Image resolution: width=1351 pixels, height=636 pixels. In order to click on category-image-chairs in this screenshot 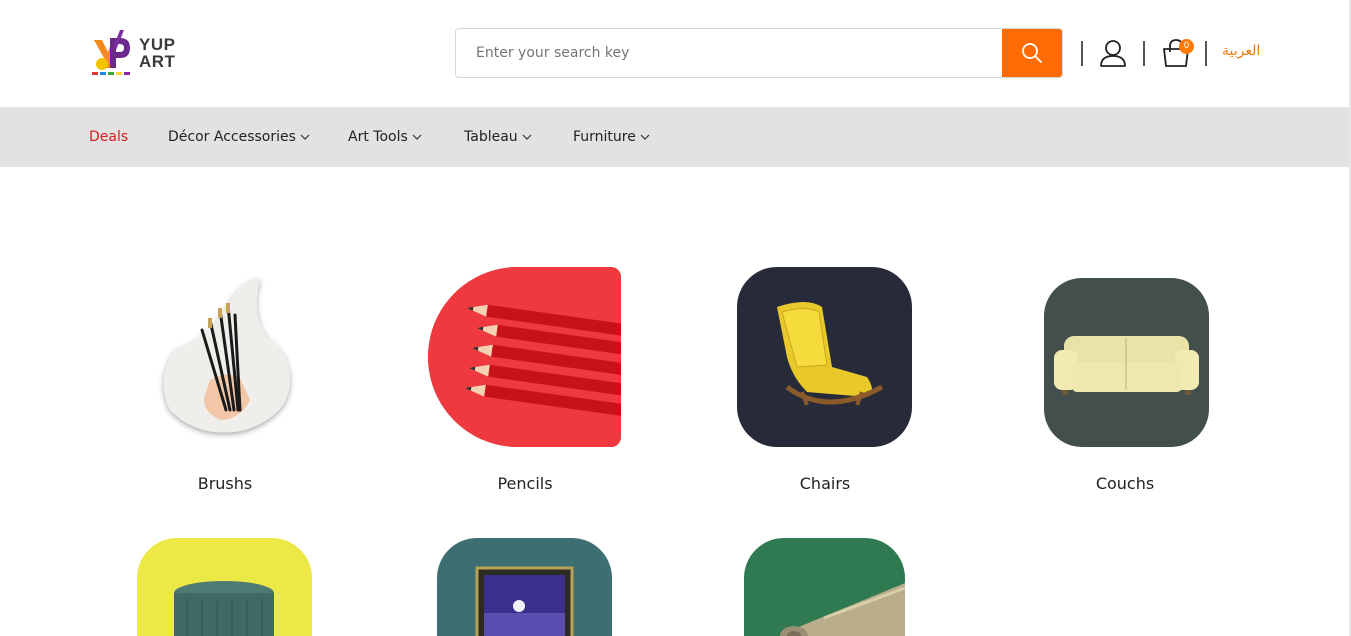, I will do `click(824, 357)`.